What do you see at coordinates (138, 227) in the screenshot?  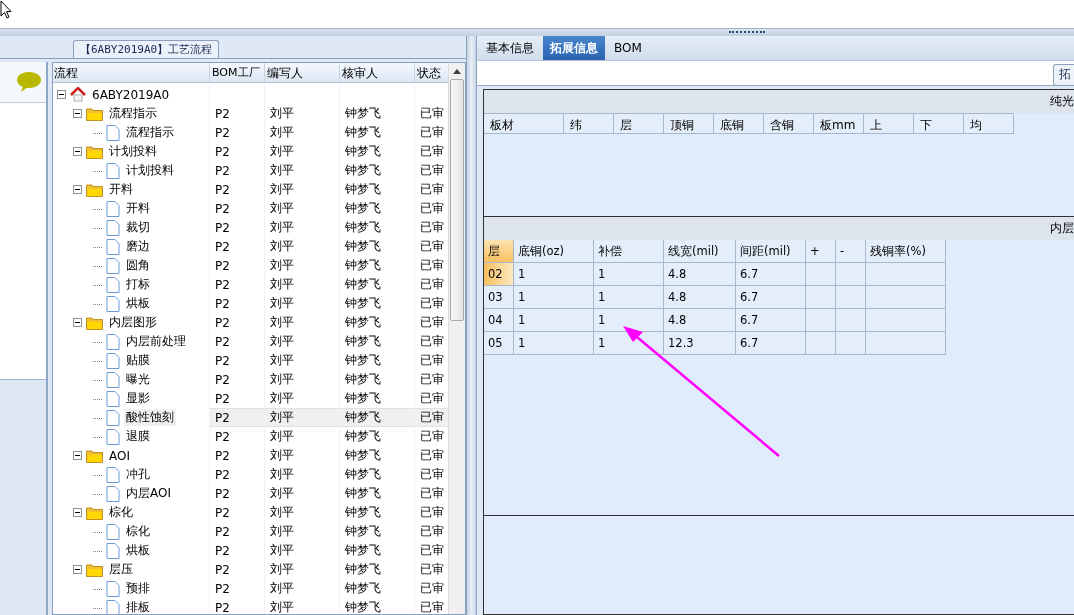 I see `tree-item: 裁切` at bounding box center [138, 227].